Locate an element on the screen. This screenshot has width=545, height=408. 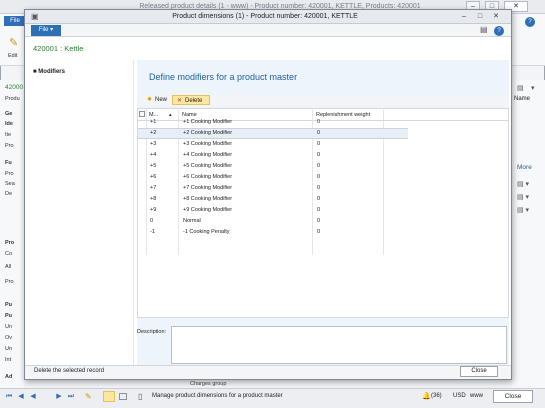
layout-icon: ▤ is located at coordinates (484, 29).